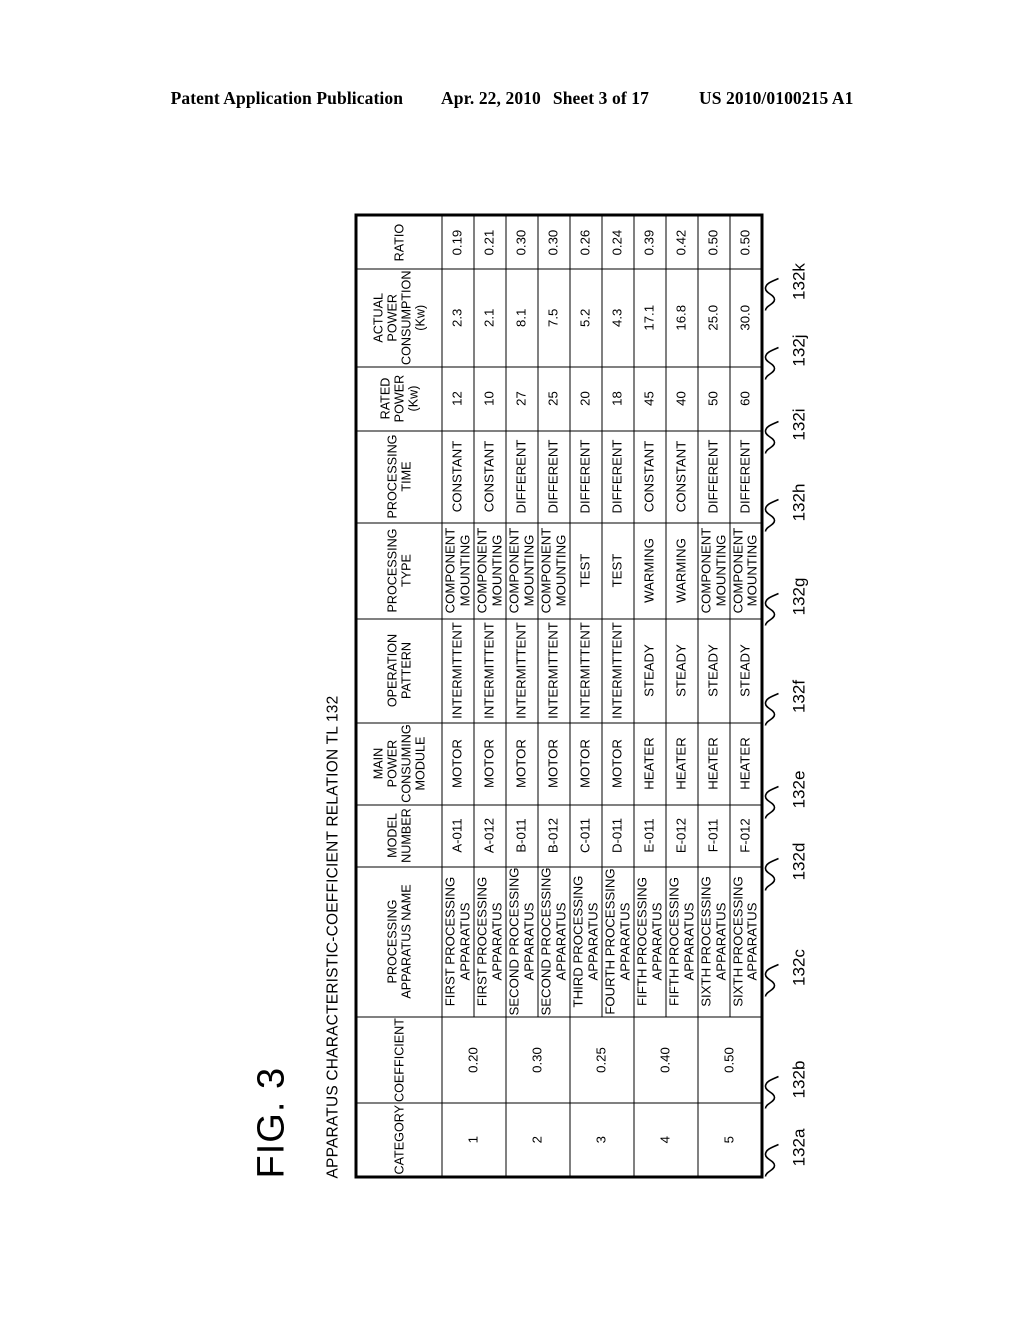 The height and width of the screenshot is (1320, 1024). I want to click on cell-actual-power: 25.0, so click(713, 318).